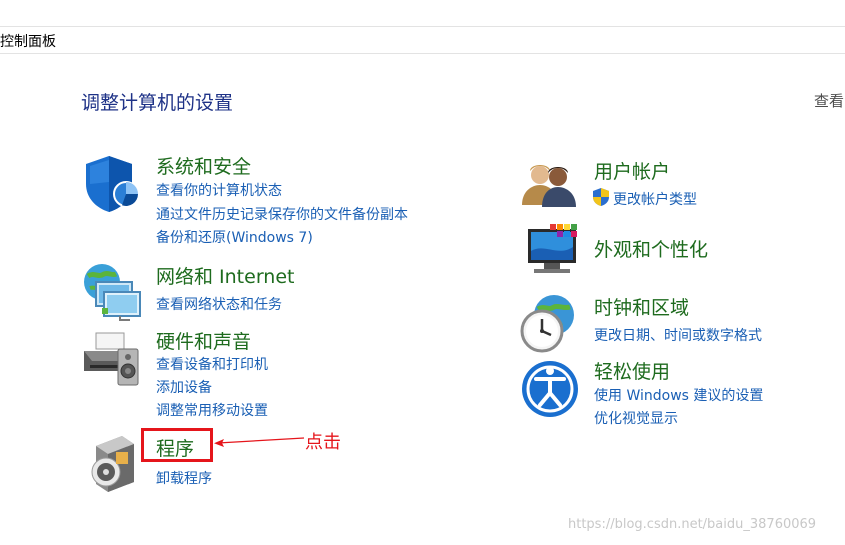  What do you see at coordinates (234, 237) in the screenshot?
I see `category-link: 备份和还原(Windows 7)` at bounding box center [234, 237].